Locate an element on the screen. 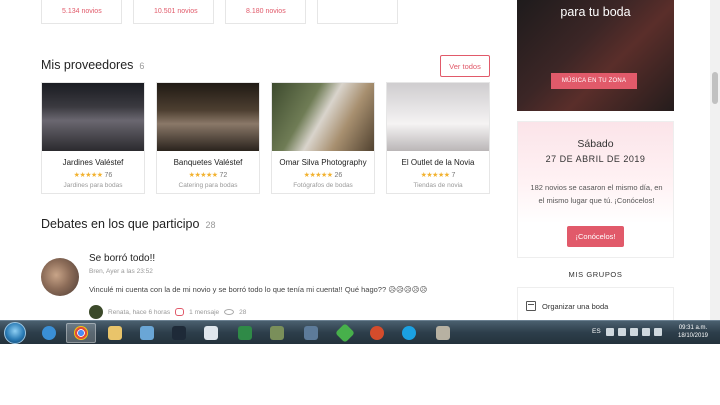  skype-glyph is located at coordinates (409, 333).